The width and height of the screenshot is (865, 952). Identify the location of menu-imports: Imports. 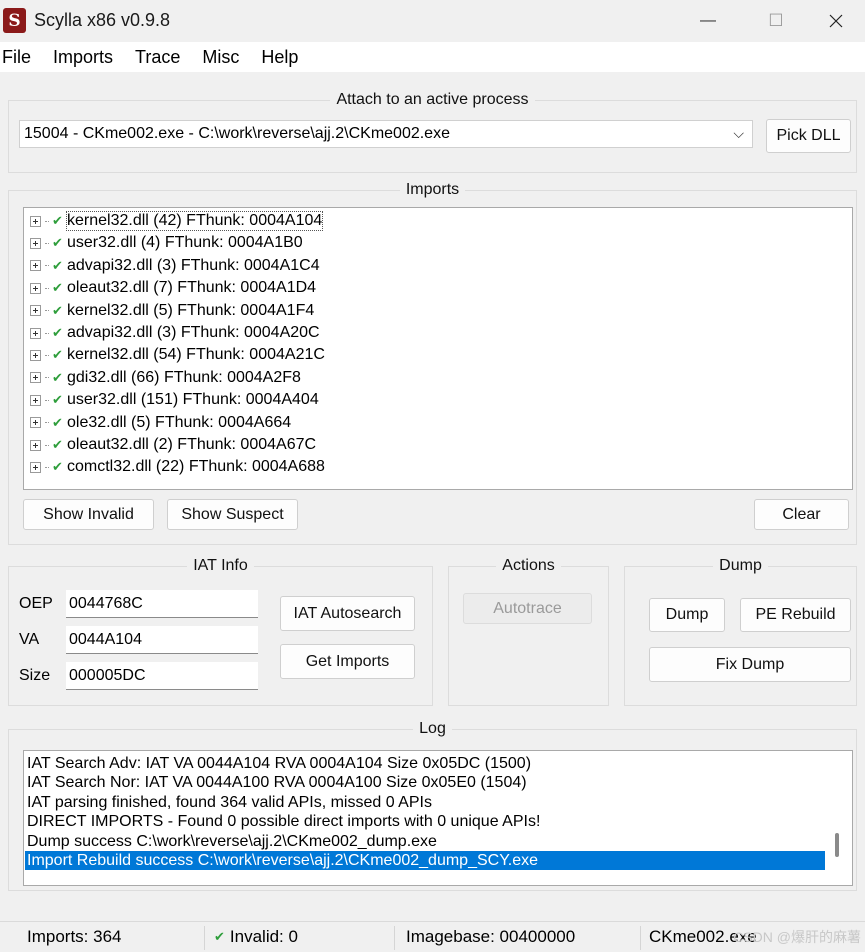
(88, 57).